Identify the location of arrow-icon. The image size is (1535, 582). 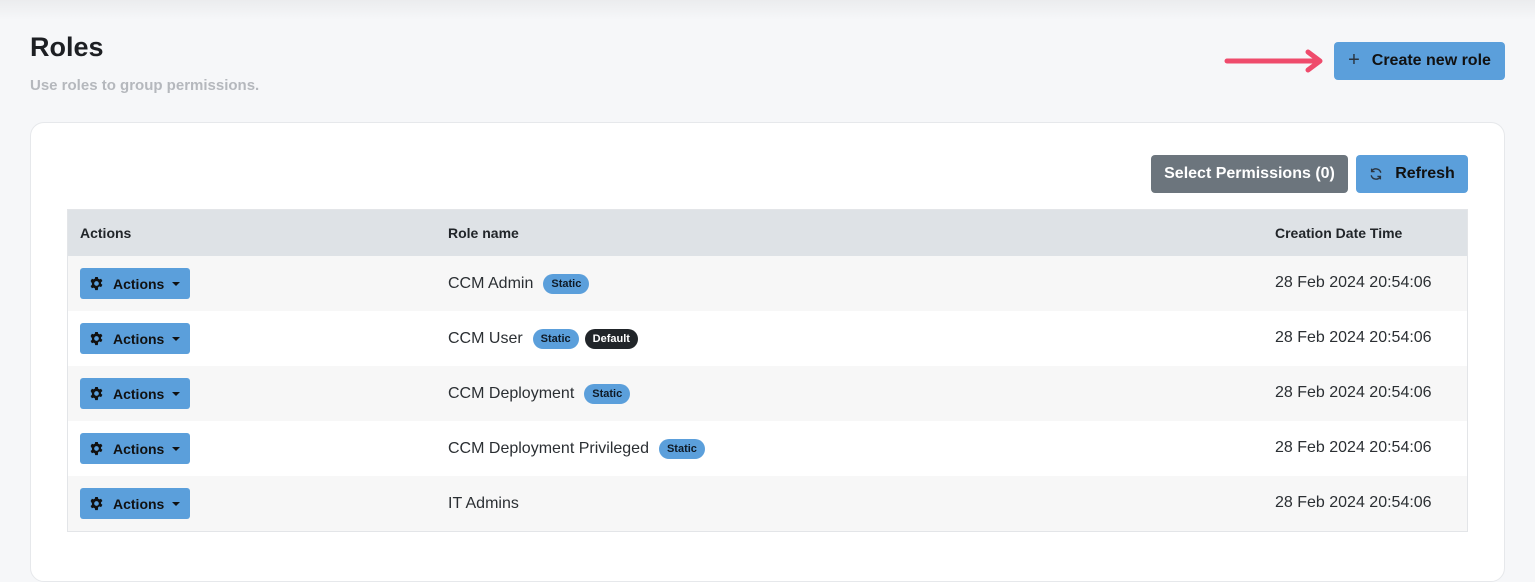
(1273, 61).